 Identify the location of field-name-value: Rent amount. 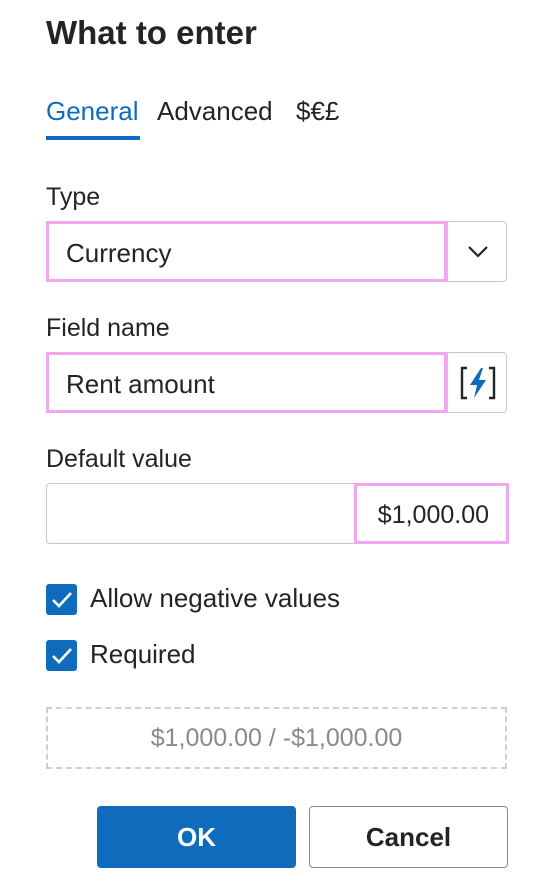
(140, 384).